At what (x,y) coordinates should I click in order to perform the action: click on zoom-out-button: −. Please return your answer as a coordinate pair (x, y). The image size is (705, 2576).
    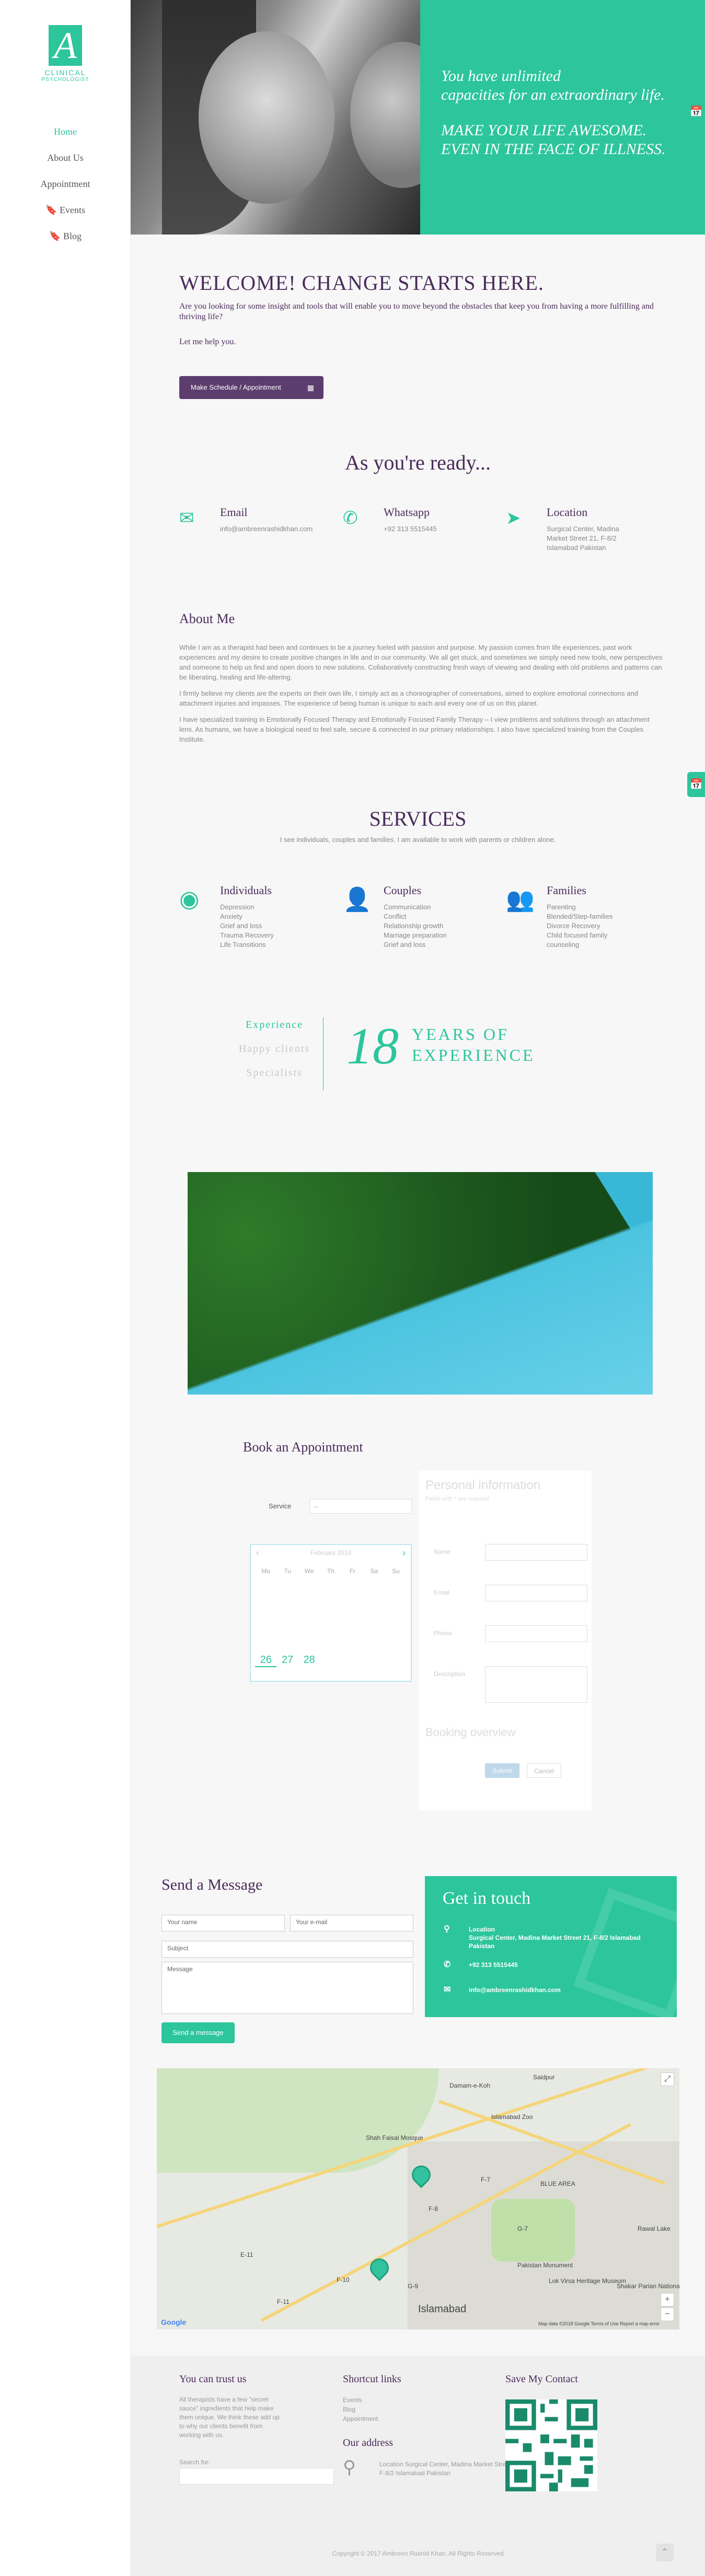
    Looking at the image, I should click on (667, 2314).